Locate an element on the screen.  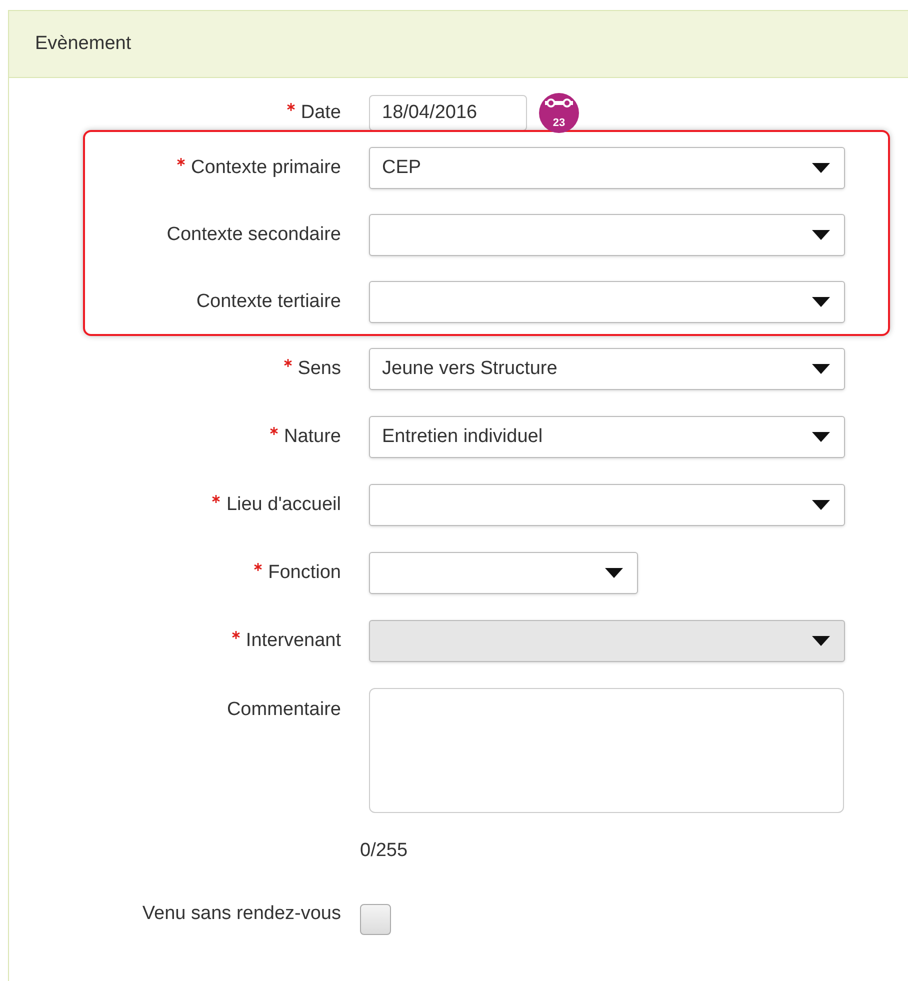
field-label: Sens is located at coordinates (319, 368).